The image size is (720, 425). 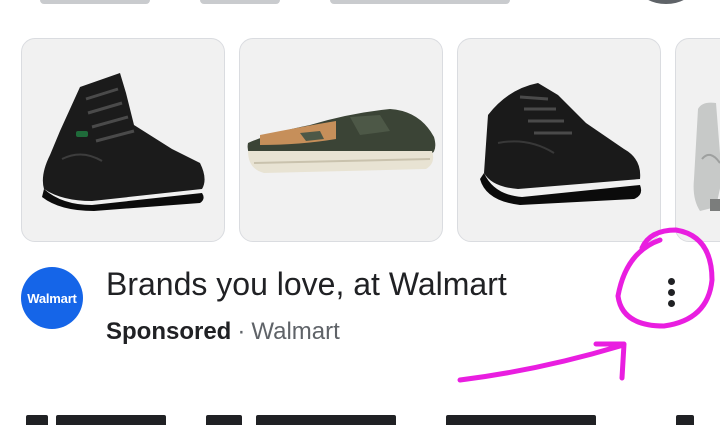 I want to click on ad-meta: Sponsored · Walmart, so click(x=223, y=332).